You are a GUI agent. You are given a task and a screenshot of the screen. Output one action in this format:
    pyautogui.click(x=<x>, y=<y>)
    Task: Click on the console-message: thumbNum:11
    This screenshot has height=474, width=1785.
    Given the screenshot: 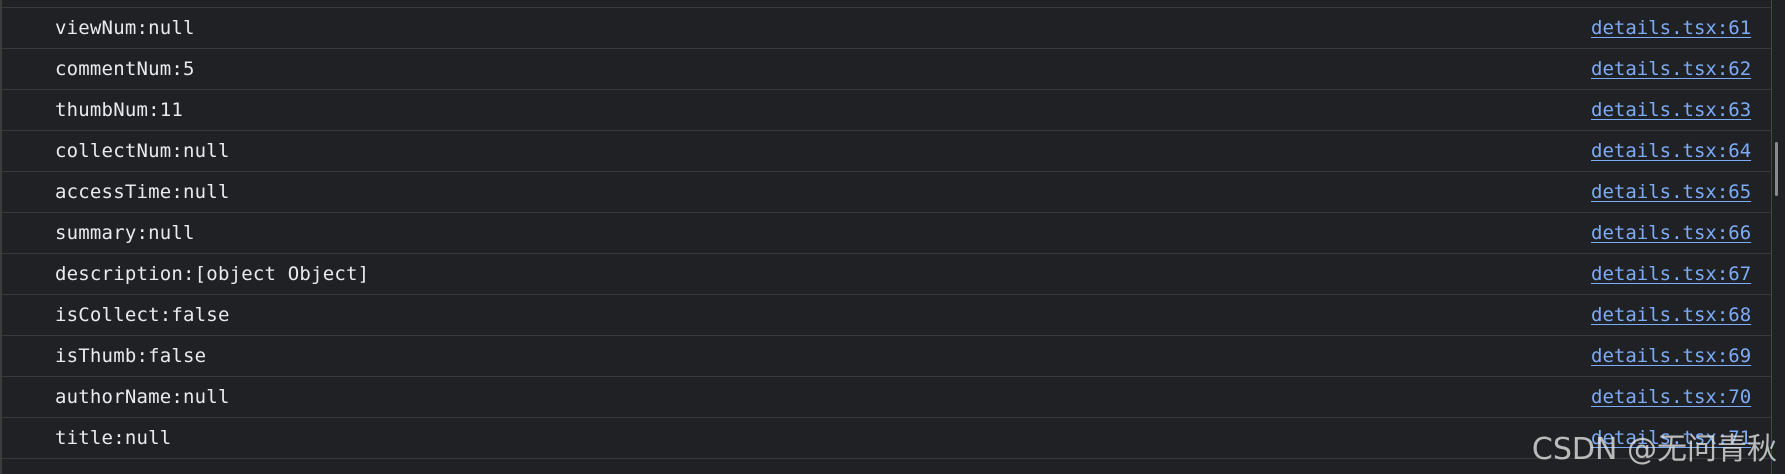 What is the action you would take?
    pyautogui.click(x=119, y=110)
    